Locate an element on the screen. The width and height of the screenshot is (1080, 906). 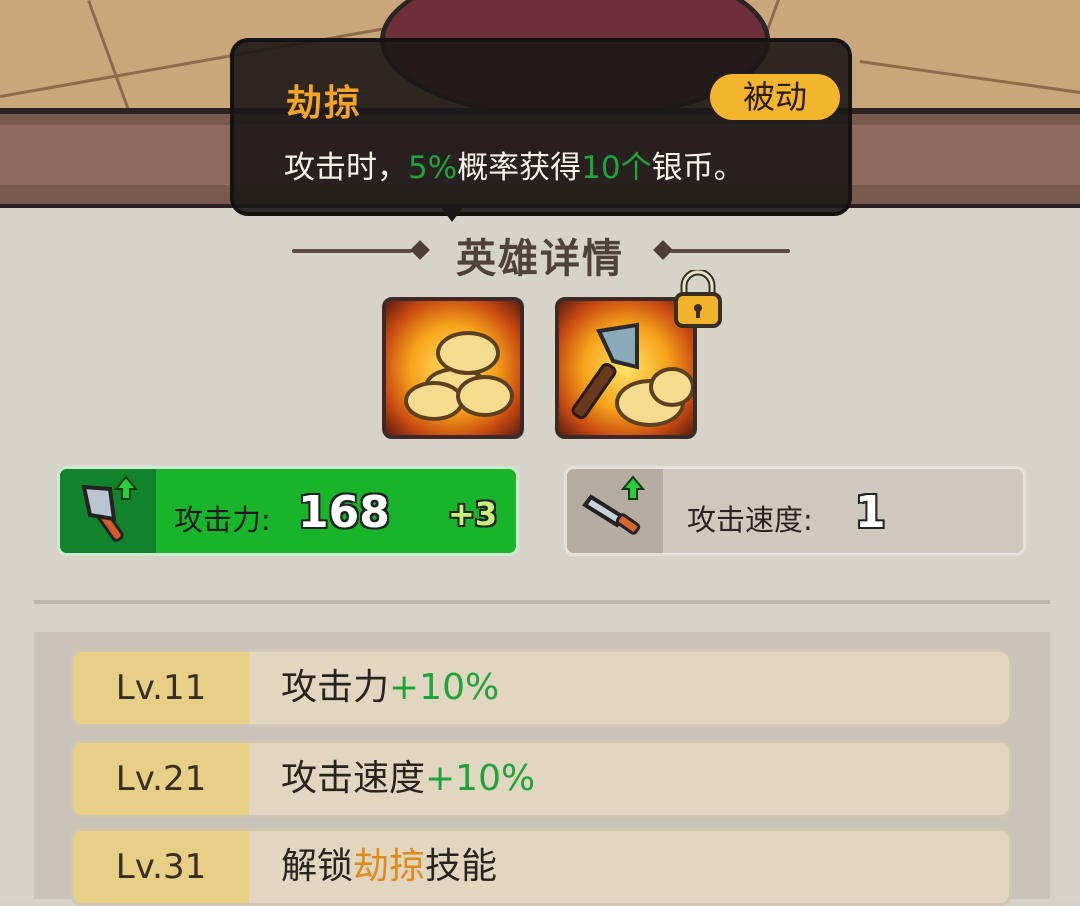
attack-label: 攻击力: is located at coordinates (222, 520).